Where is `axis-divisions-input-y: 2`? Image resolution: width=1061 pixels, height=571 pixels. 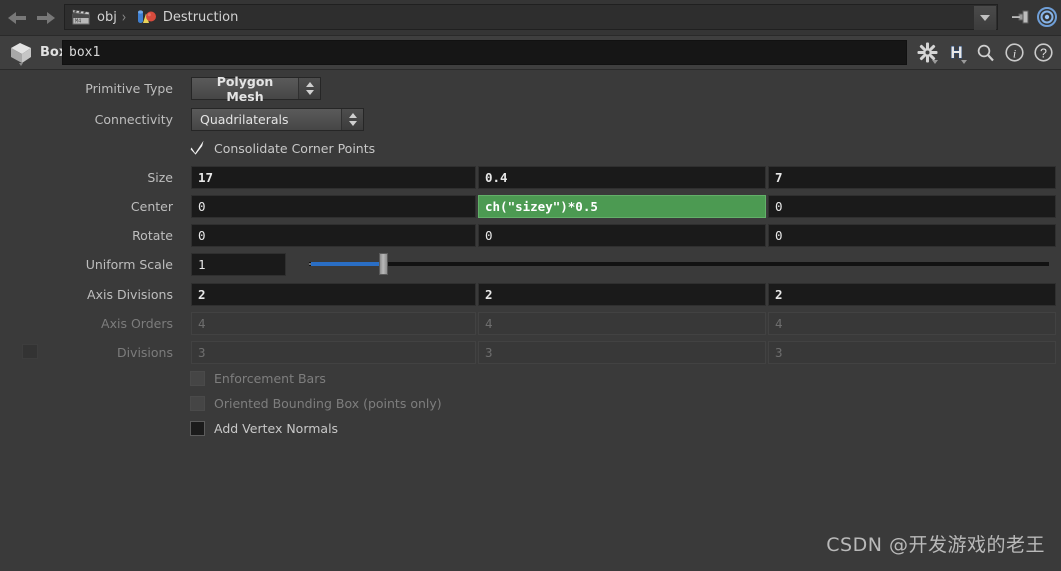
axis-divisions-input-y: 2 is located at coordinates (622, 294).